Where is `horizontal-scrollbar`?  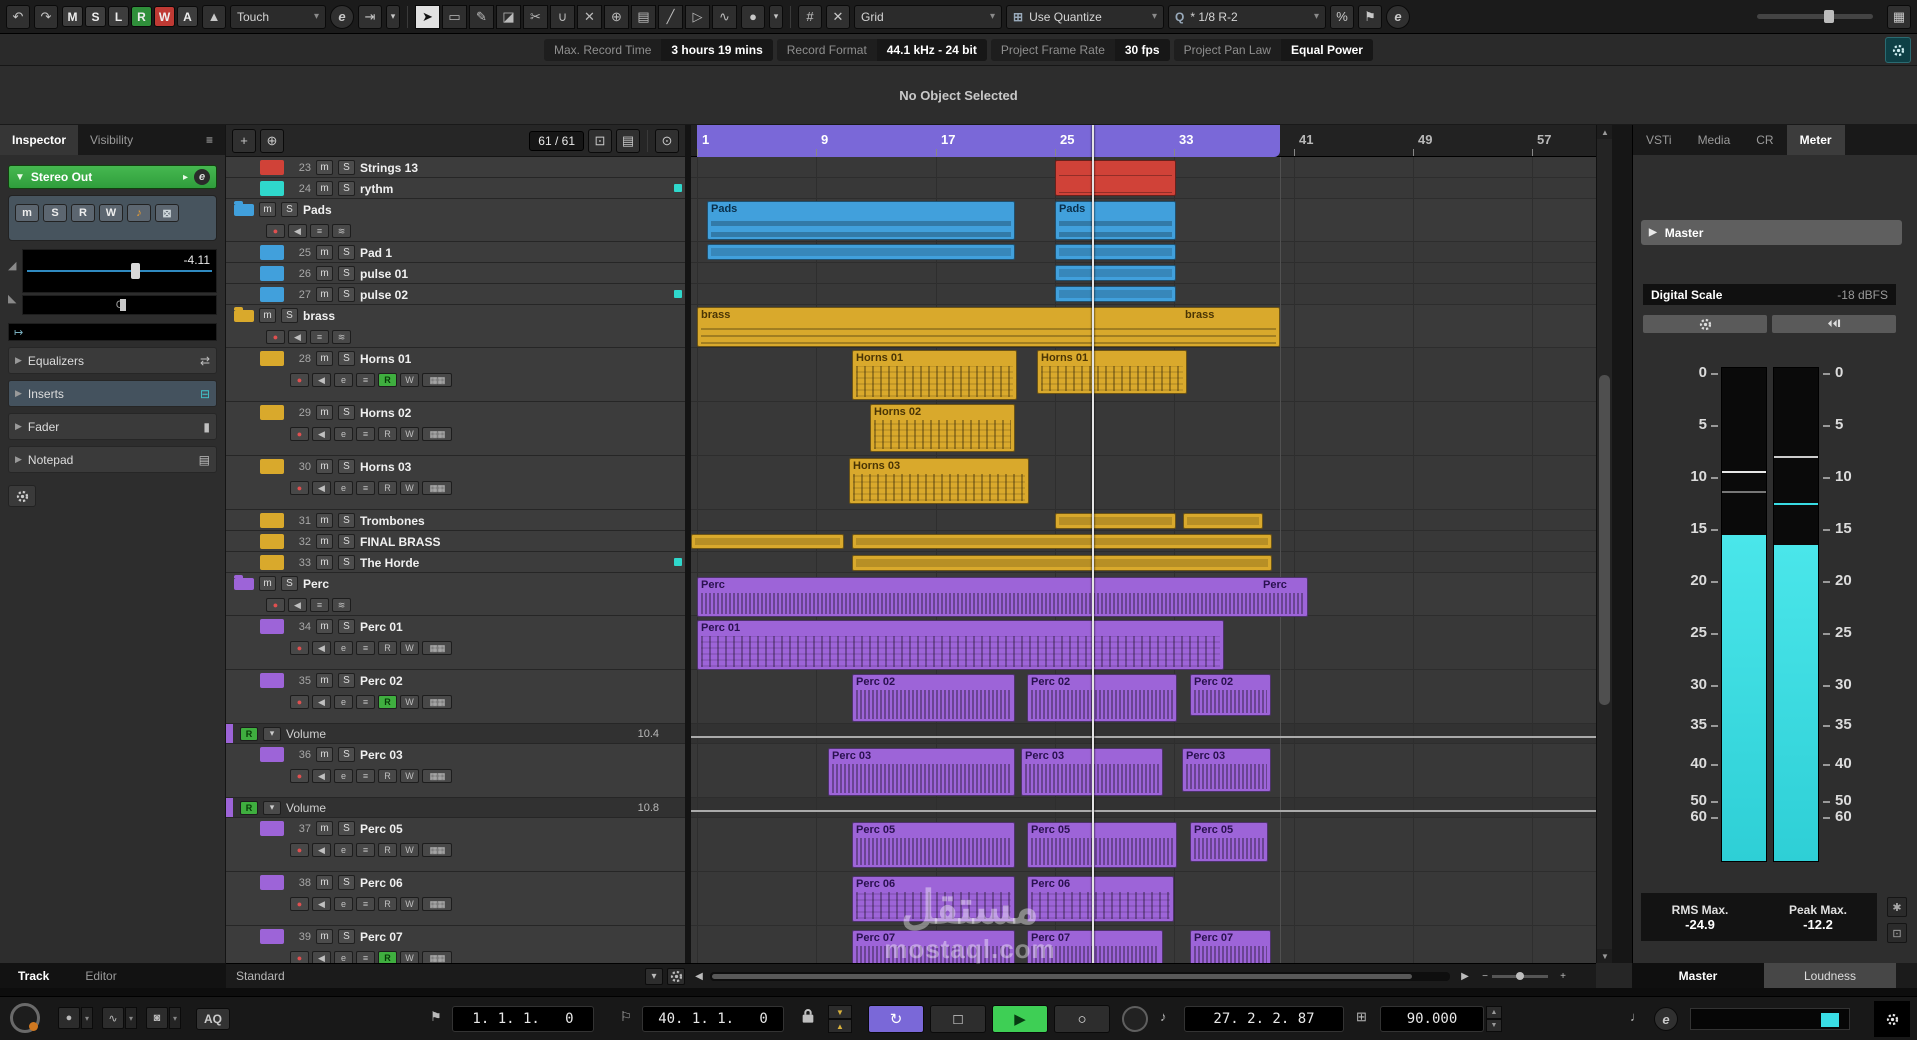
horizontal-scrollbar is located at coordinates (1080, 976).